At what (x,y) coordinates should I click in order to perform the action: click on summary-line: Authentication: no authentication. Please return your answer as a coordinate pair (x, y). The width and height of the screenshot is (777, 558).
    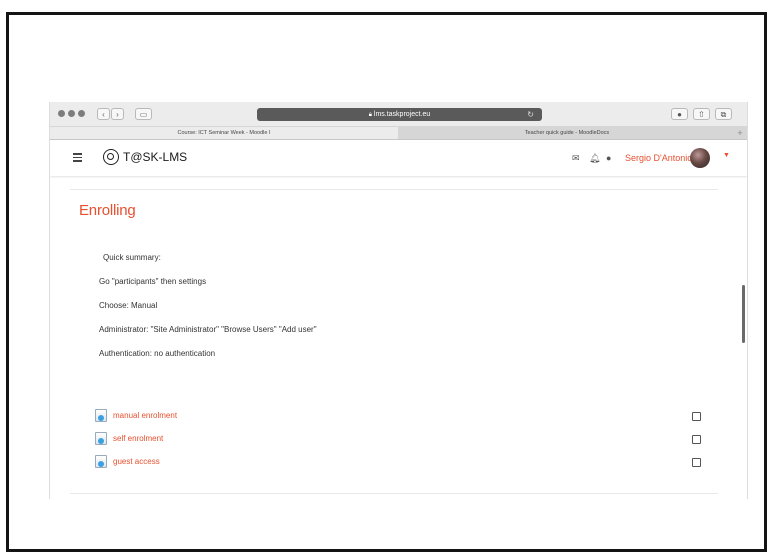
    Looking at the image, I should click on (157, 353).